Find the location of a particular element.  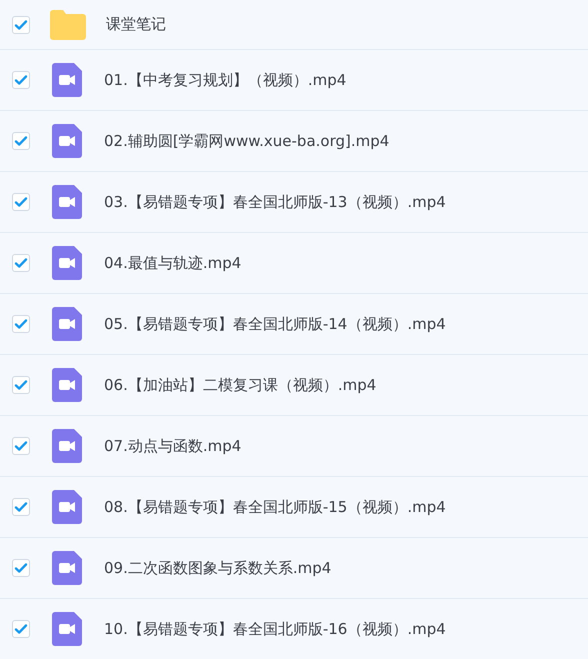

file-name: 10.【易错题专项】春全国北师版-16（视频）.mp4 is located at coordinates (275, 629).